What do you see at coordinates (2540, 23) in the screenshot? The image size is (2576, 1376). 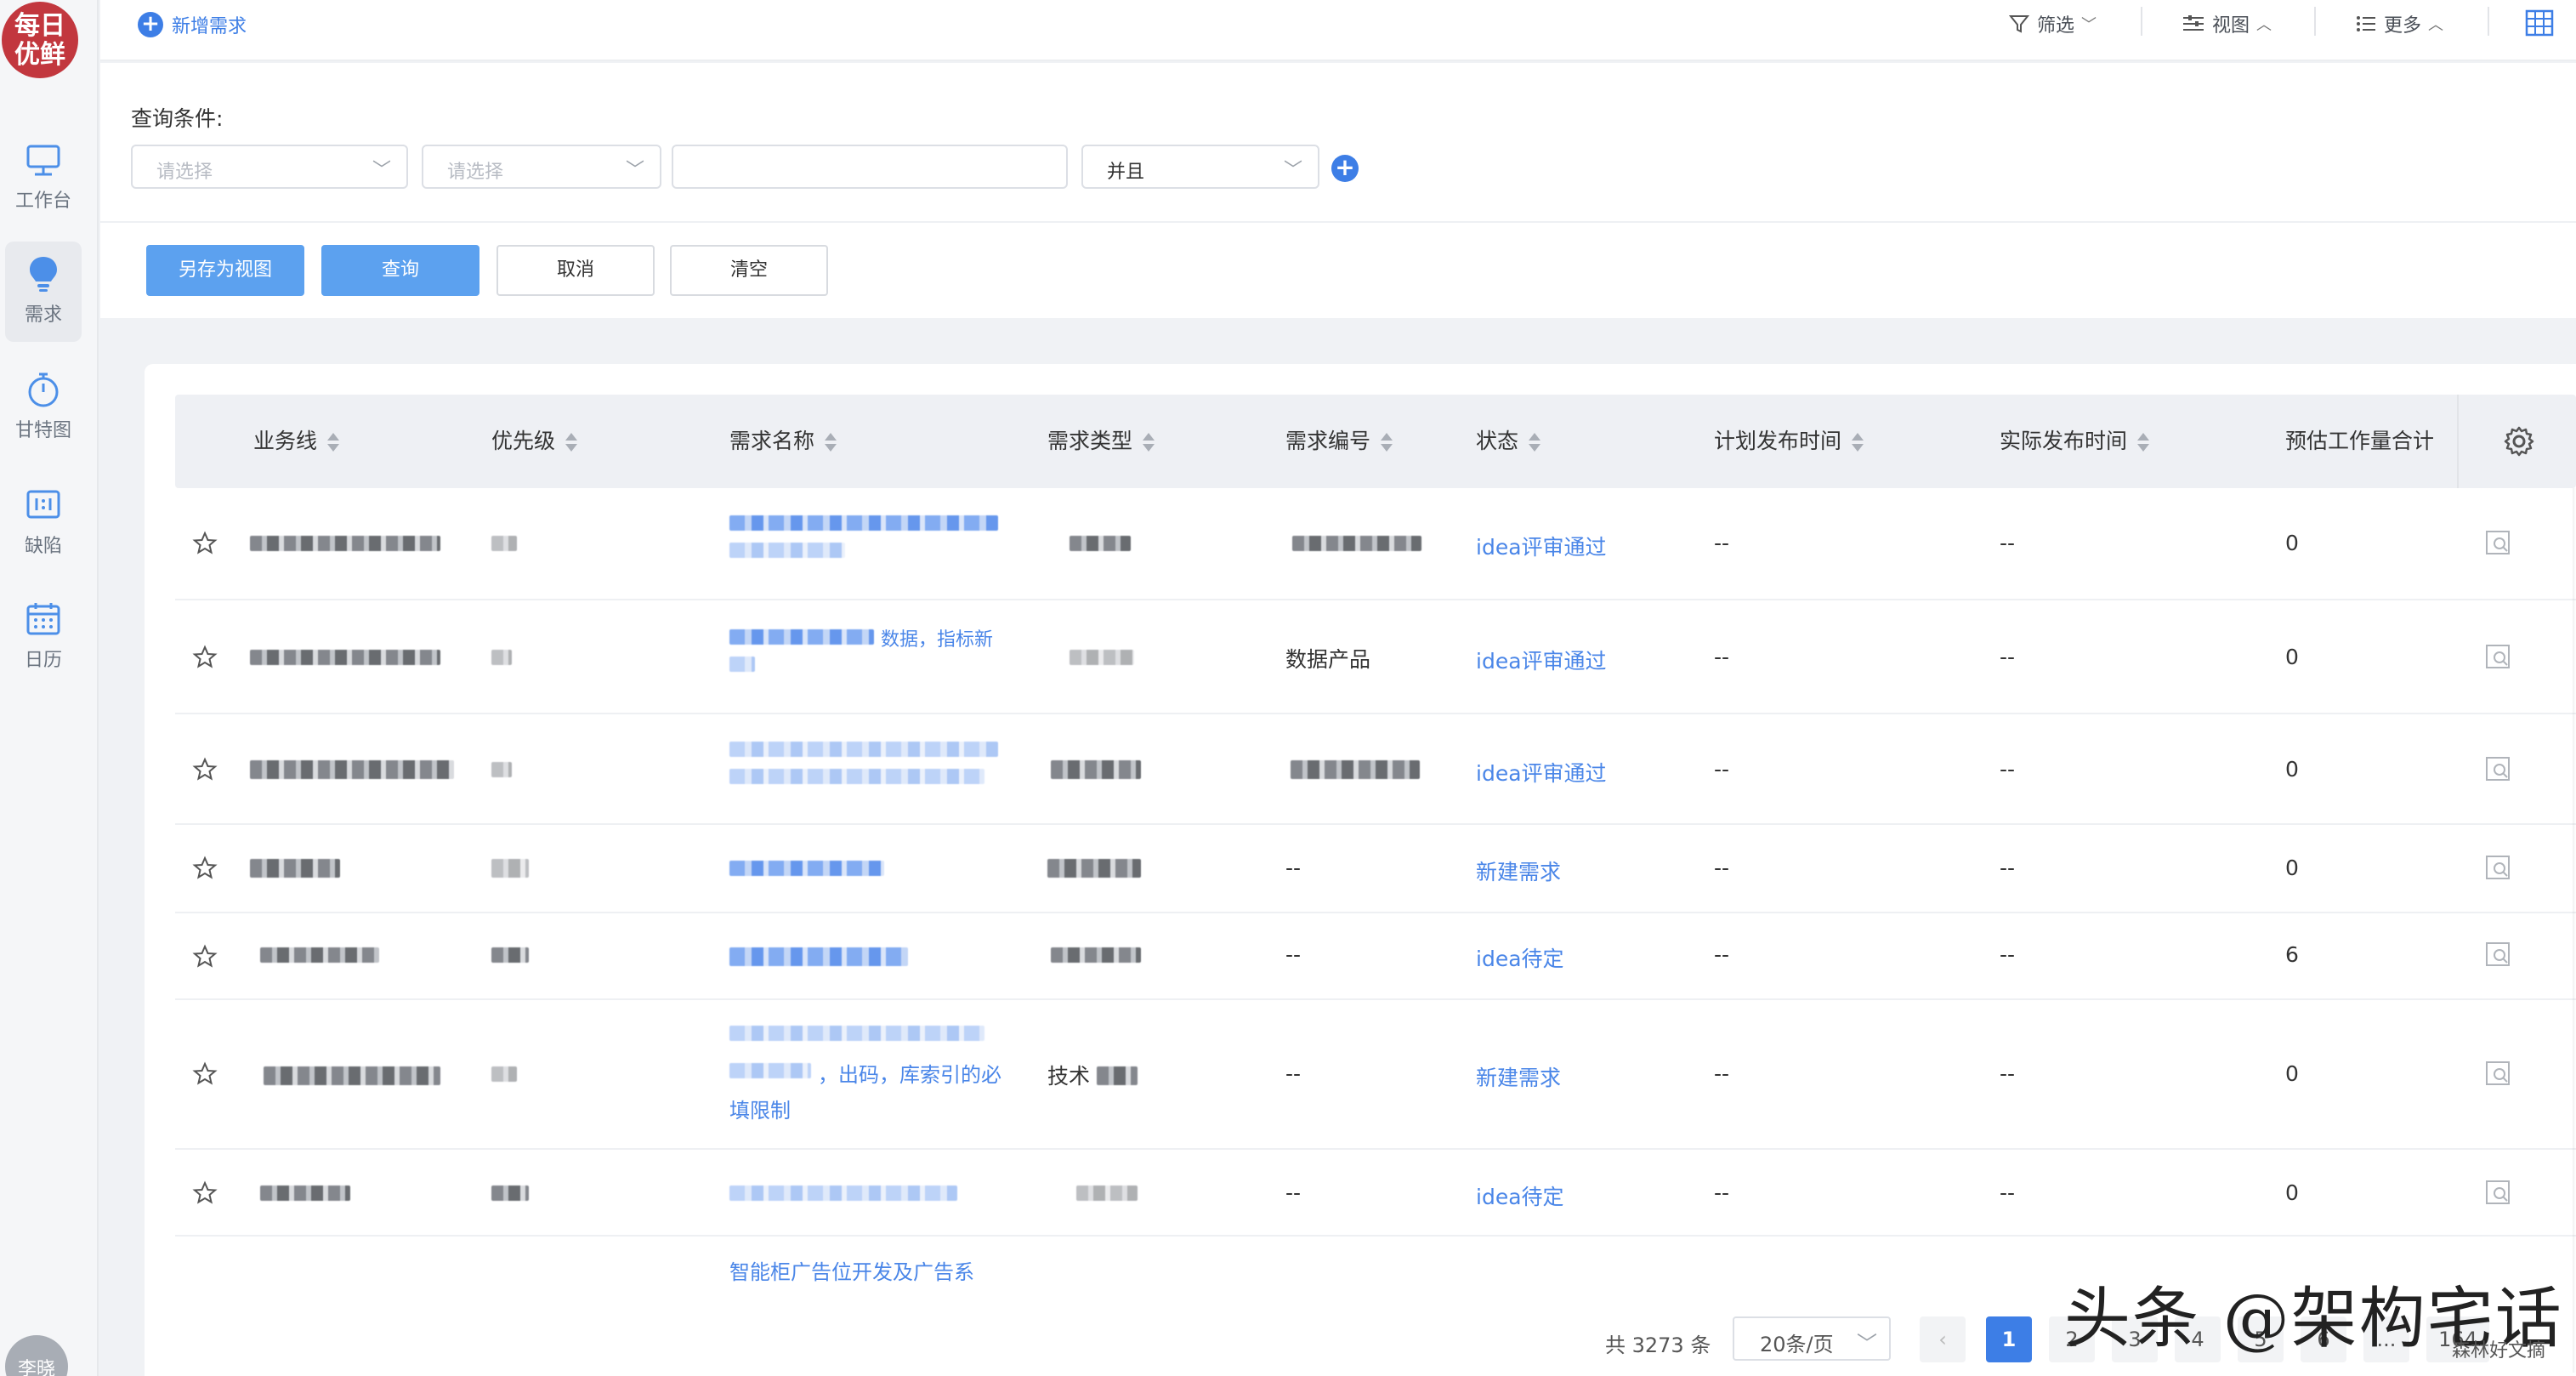 I see `table-view-icon` at bounding box center [2540, 23].